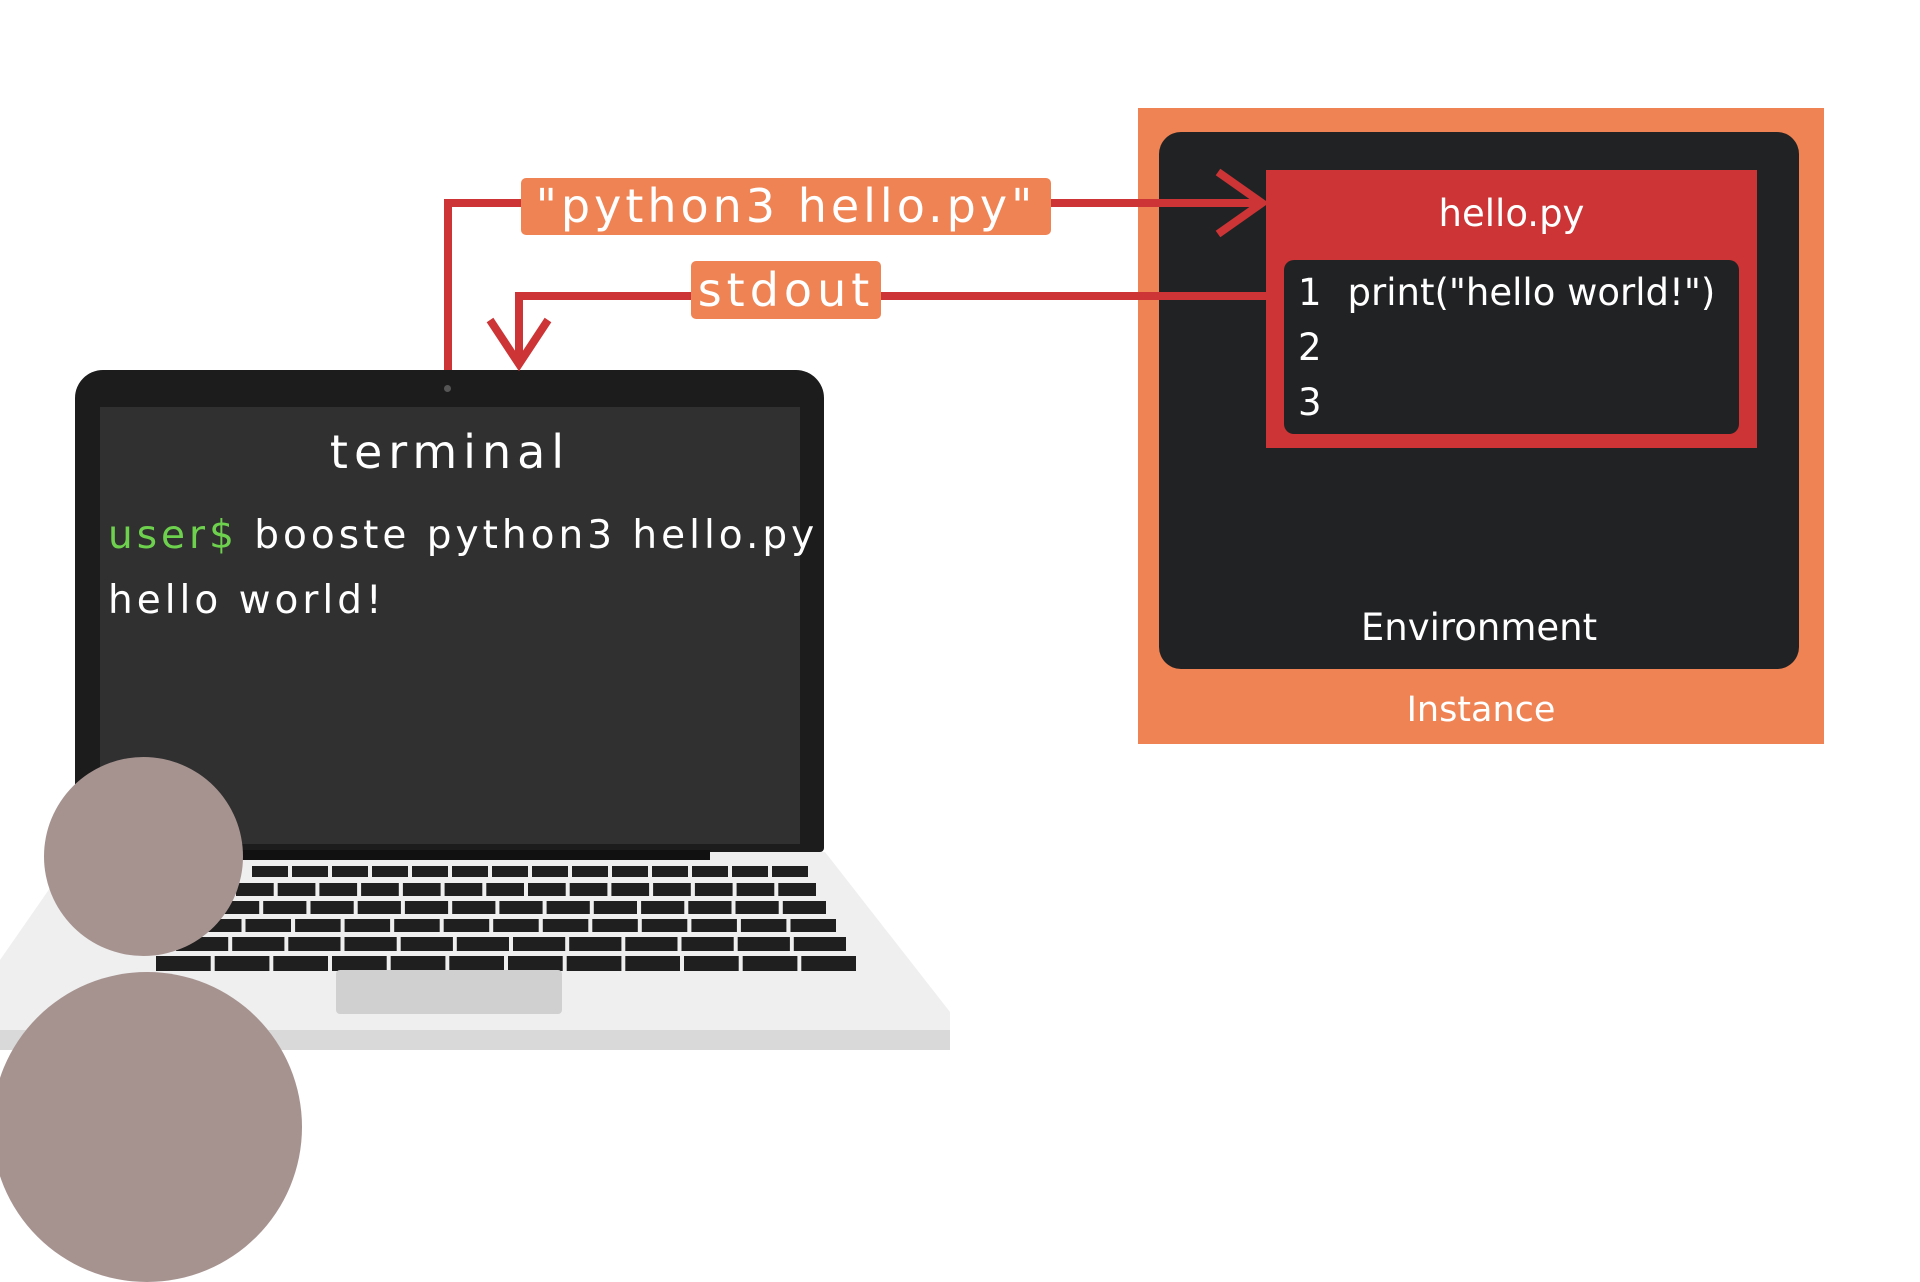  I want to click on stdout-label: stdout, so click(786, 290).